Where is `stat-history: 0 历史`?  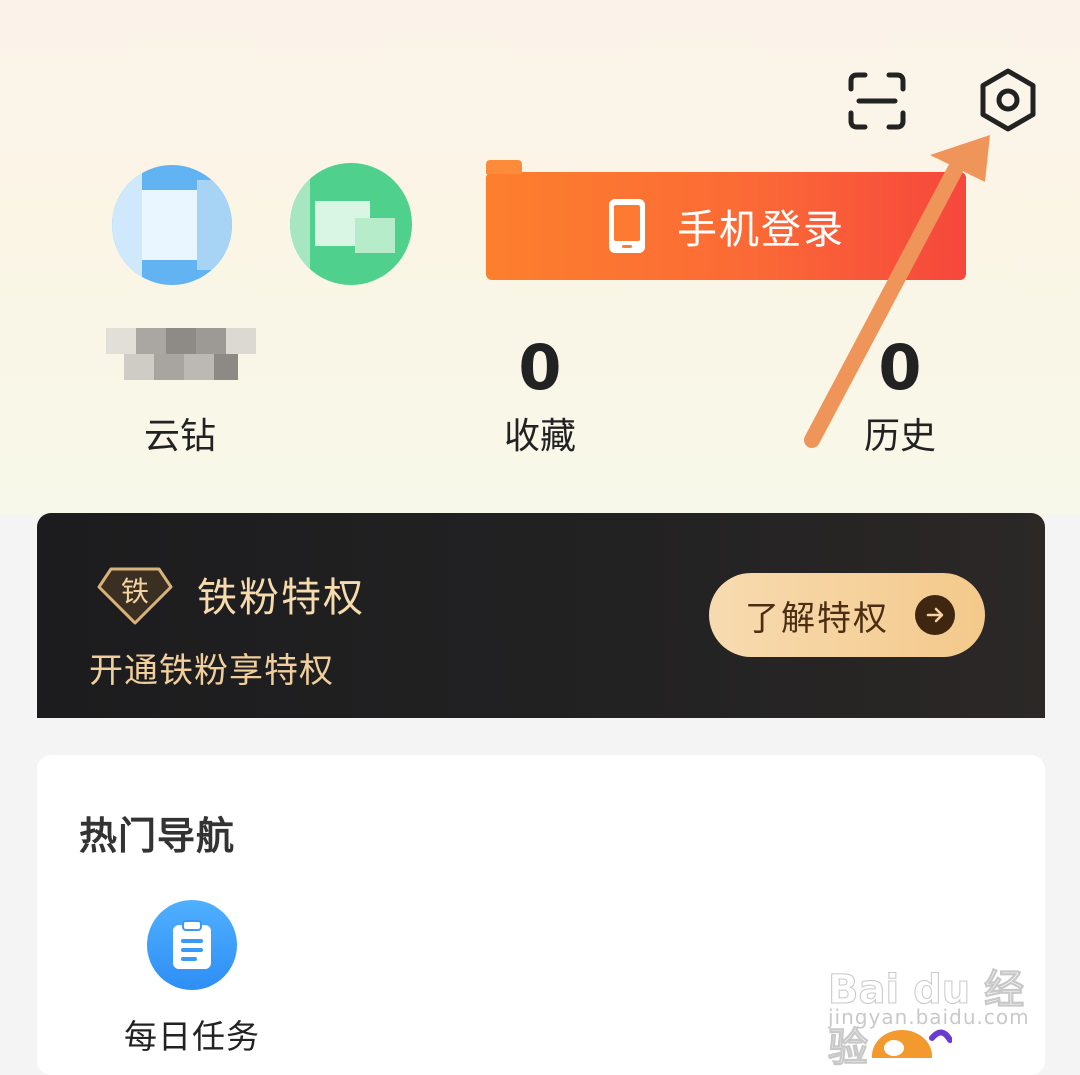
stat-history: 0 历史 is located at coordinates (900, 397).